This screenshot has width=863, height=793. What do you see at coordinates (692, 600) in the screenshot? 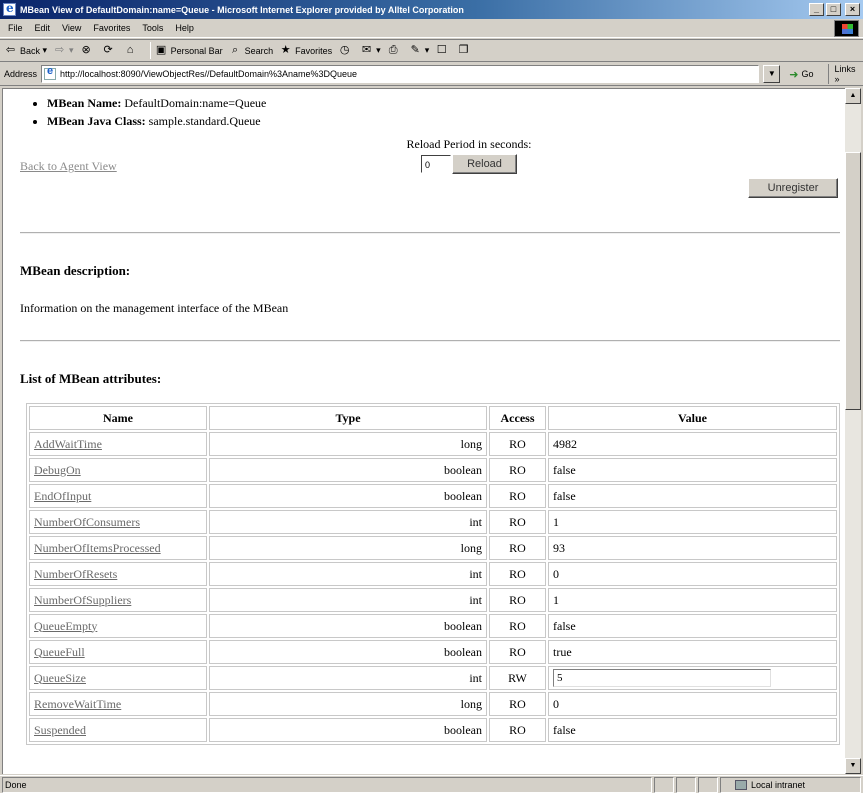
I see `attribute-value-cell: 1` at bounding box center [692, 600].